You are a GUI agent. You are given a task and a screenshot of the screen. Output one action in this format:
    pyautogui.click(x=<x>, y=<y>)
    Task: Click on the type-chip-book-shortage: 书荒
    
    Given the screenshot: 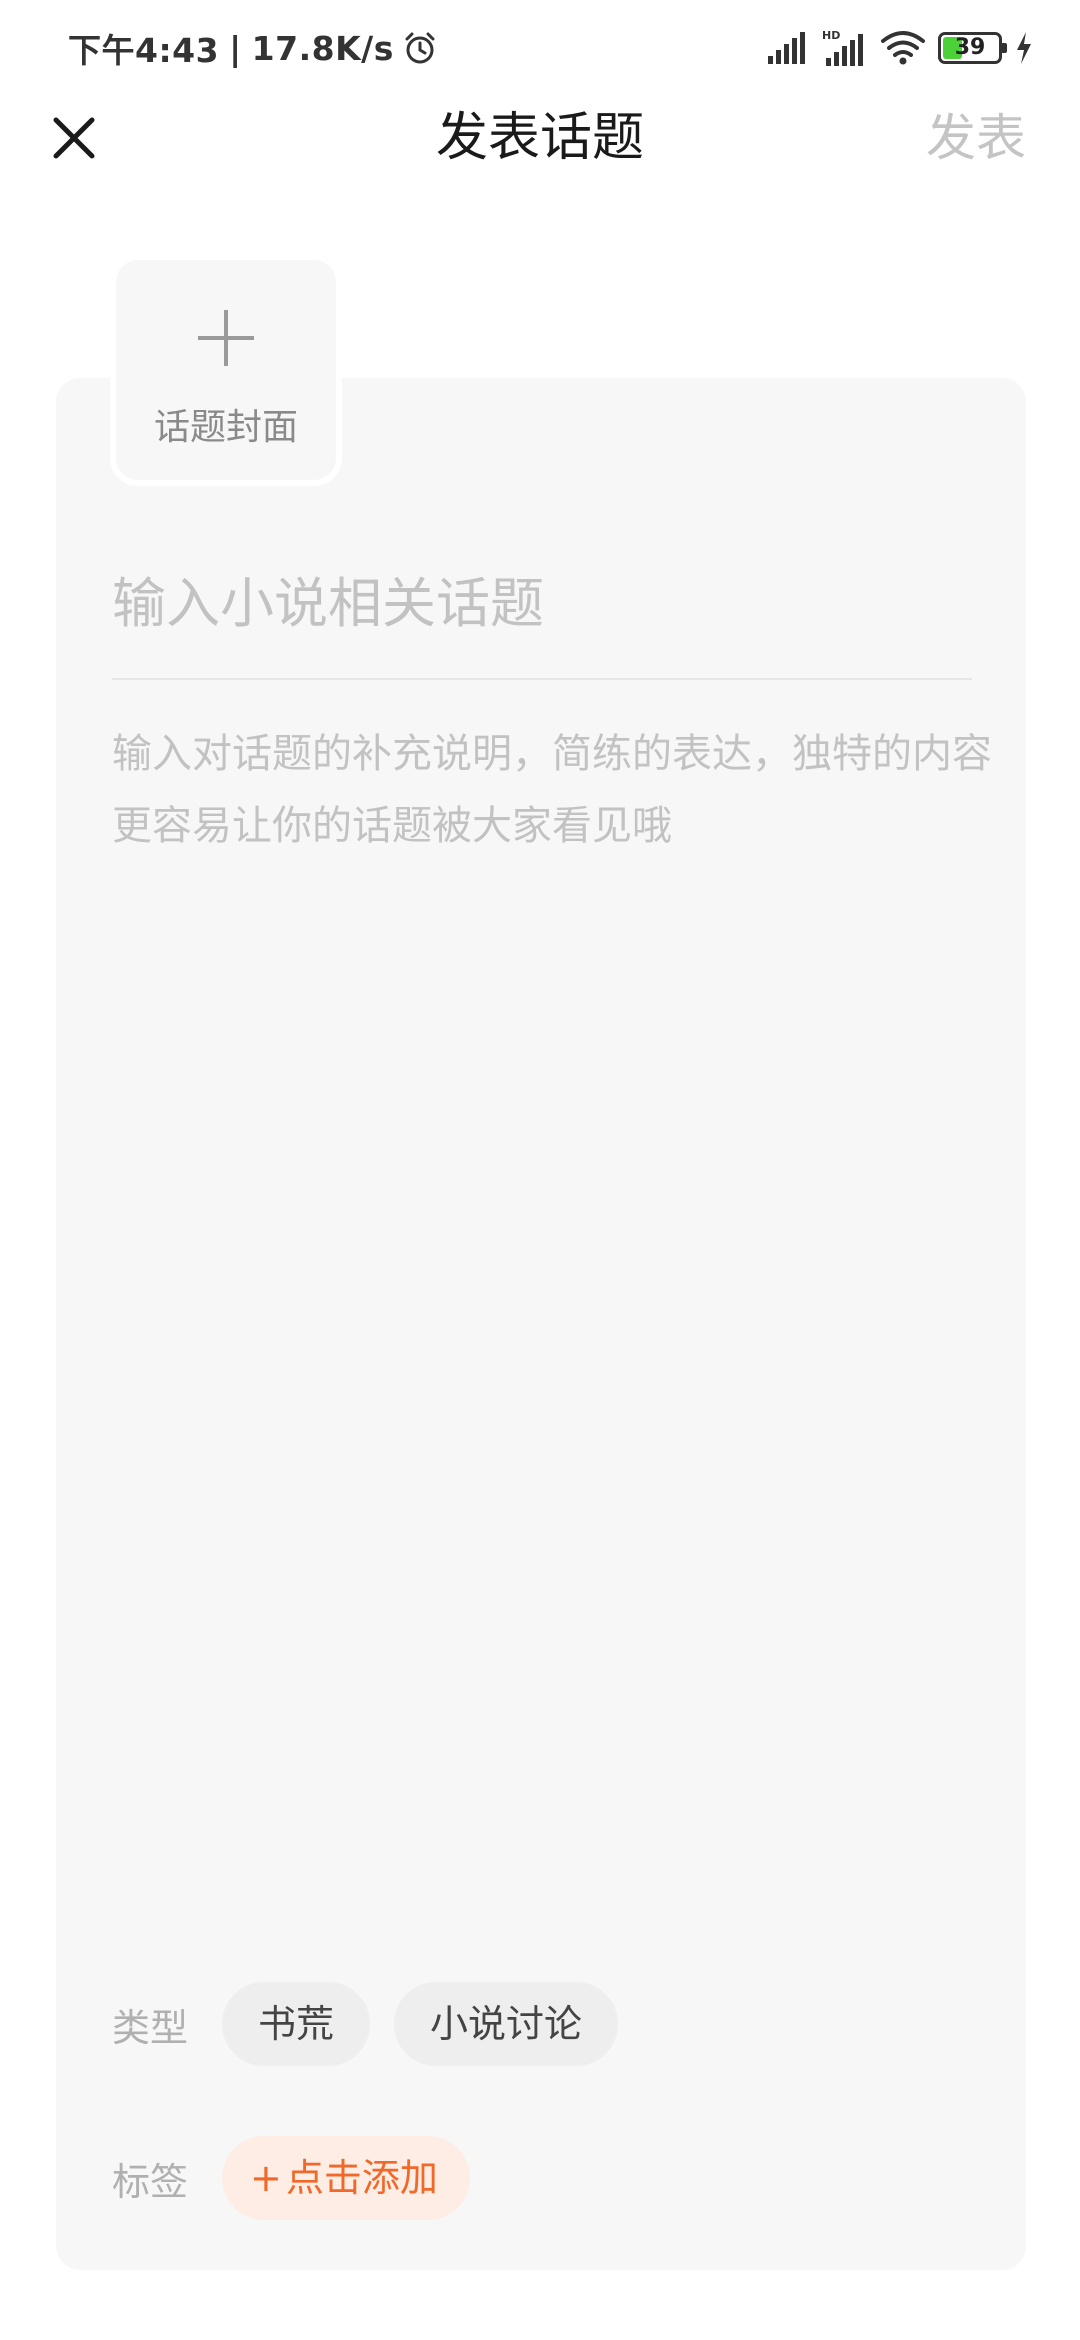 What is the action you would take?
    pyautogui.click(x=296, y=2024)
    